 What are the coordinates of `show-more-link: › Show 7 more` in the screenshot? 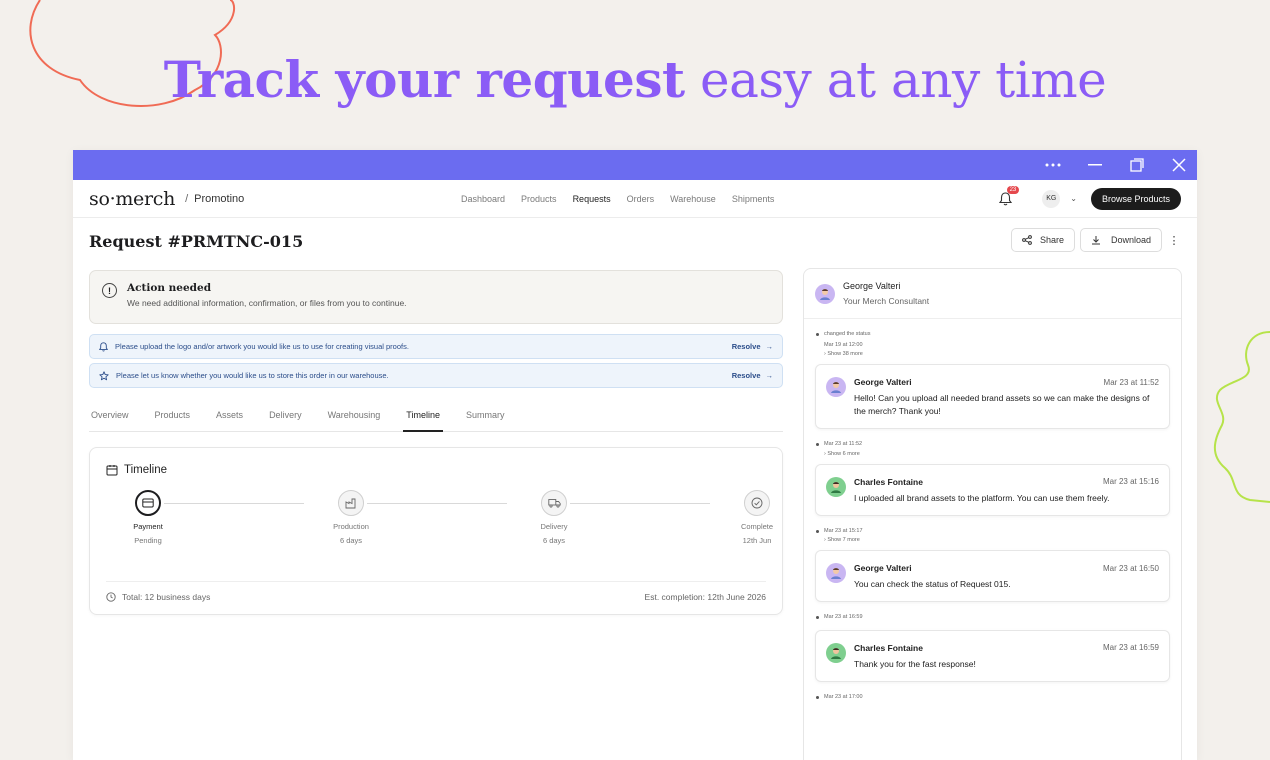 It's located at (992, 540).